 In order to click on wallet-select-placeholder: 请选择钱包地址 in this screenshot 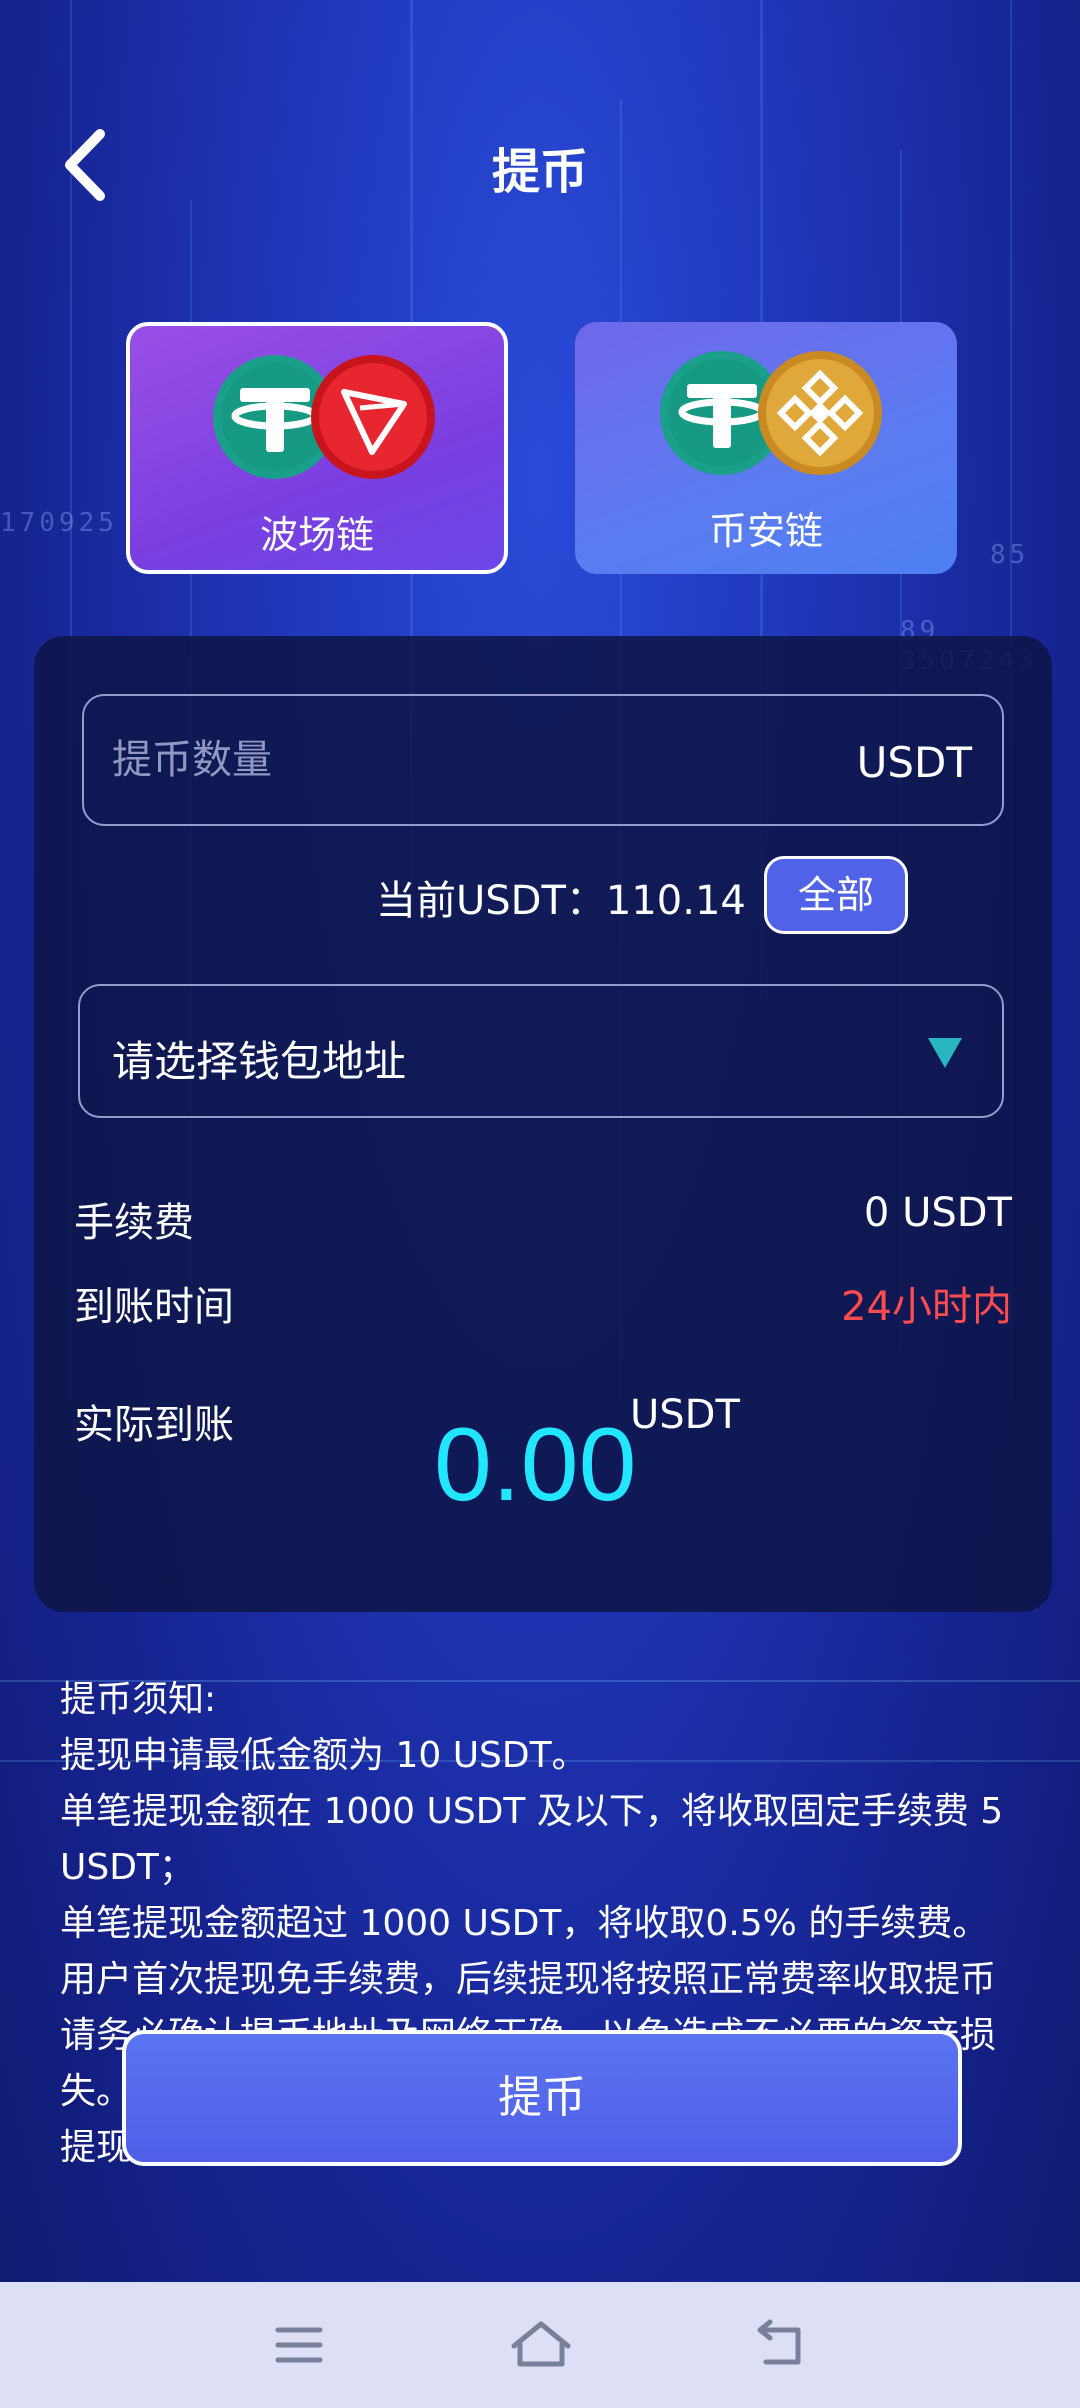, I will do `click(259, 1061)`.